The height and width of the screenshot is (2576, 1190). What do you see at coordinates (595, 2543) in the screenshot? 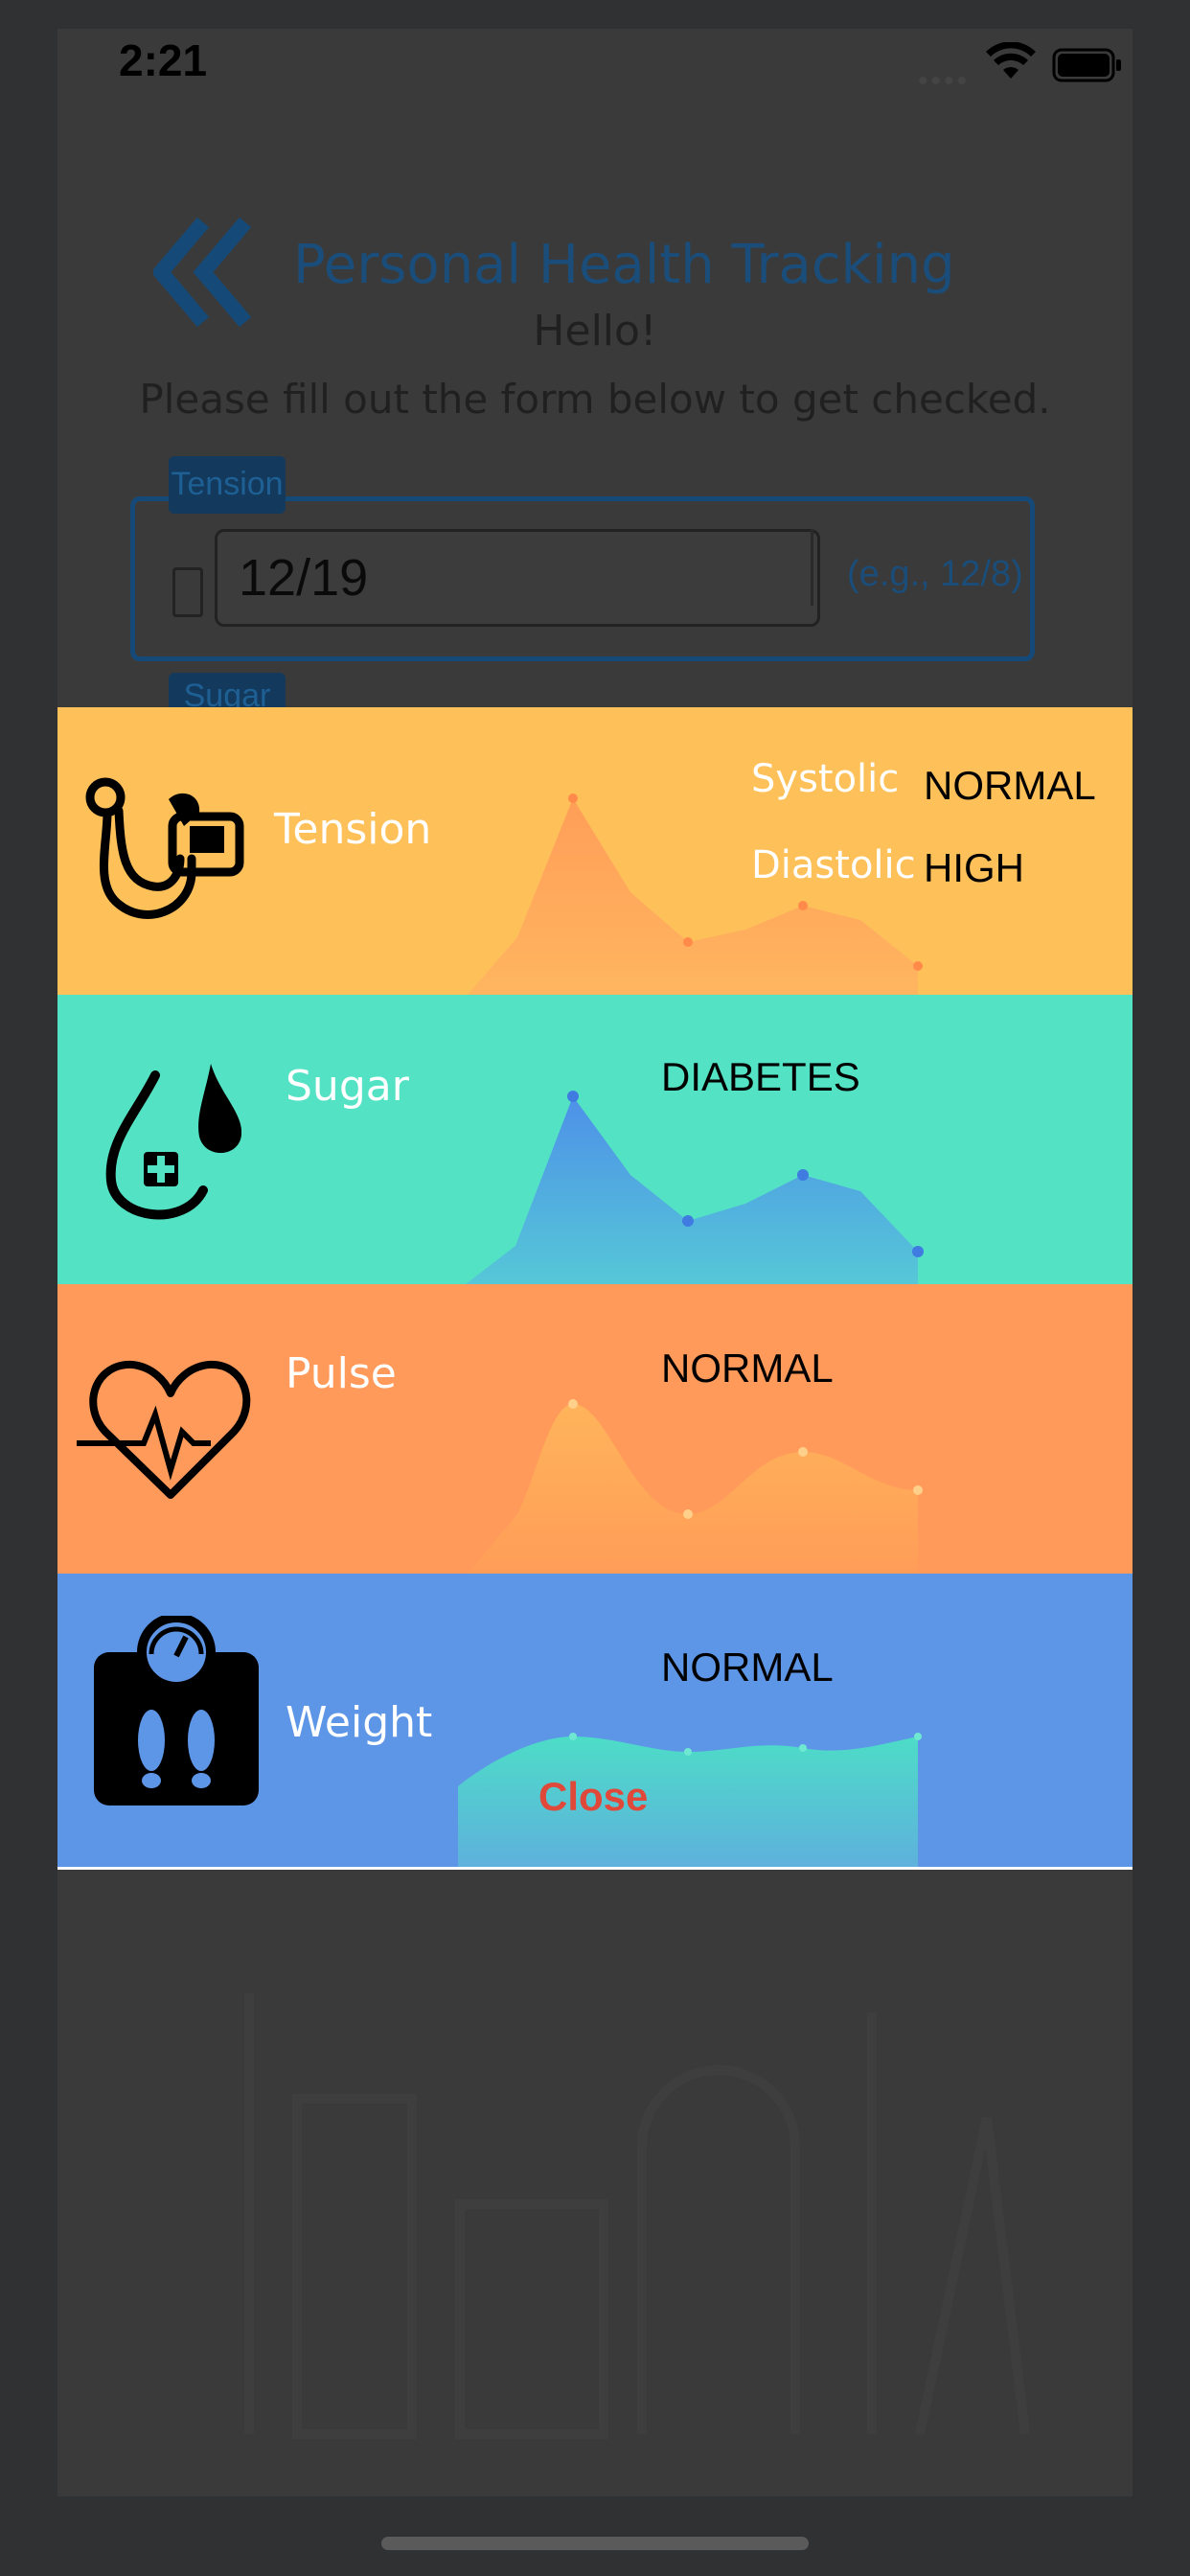
I see `home-indicator` at bounding box center [595, 2543].